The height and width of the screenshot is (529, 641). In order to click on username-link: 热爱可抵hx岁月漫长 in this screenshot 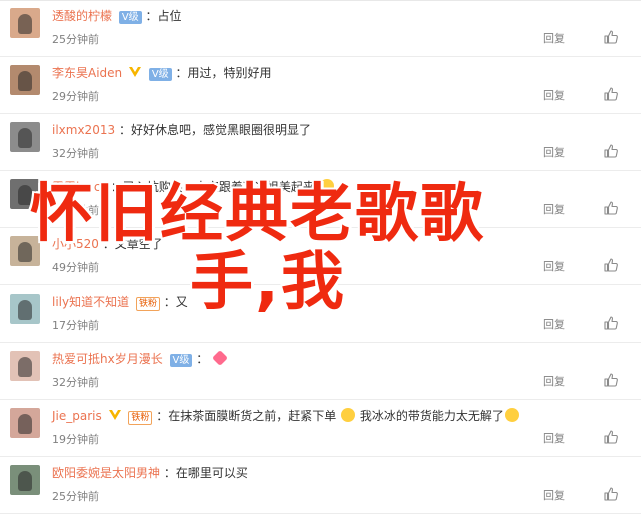, I will do `click(107, 359)`.